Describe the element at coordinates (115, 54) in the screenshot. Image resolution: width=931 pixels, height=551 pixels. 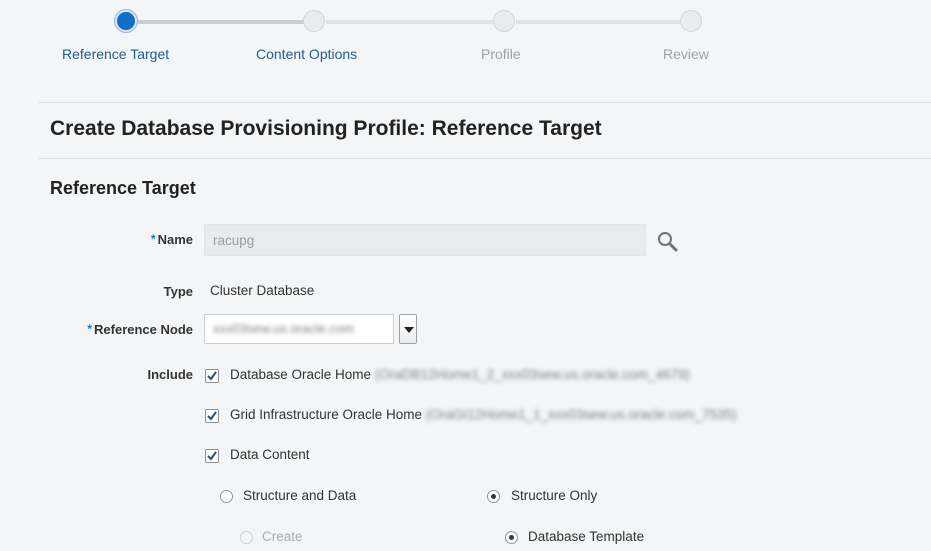
I see `train-label-reference-target: Reference Target` at that location.